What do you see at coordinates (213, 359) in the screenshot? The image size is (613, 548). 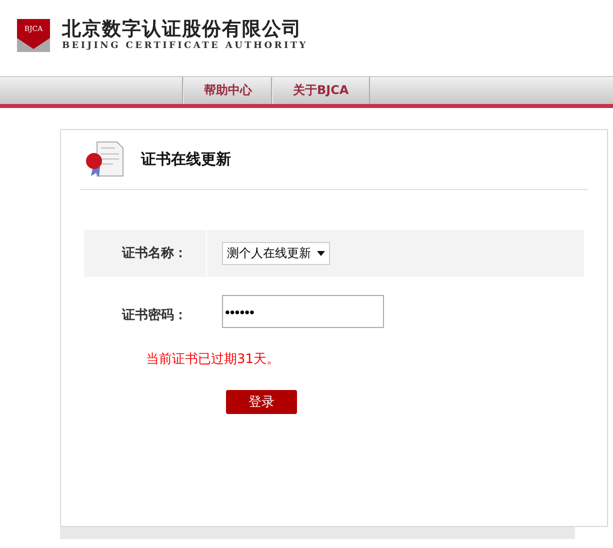 I see `error-message: 当前证书已过期31天。` at bounding box center [213, 359].